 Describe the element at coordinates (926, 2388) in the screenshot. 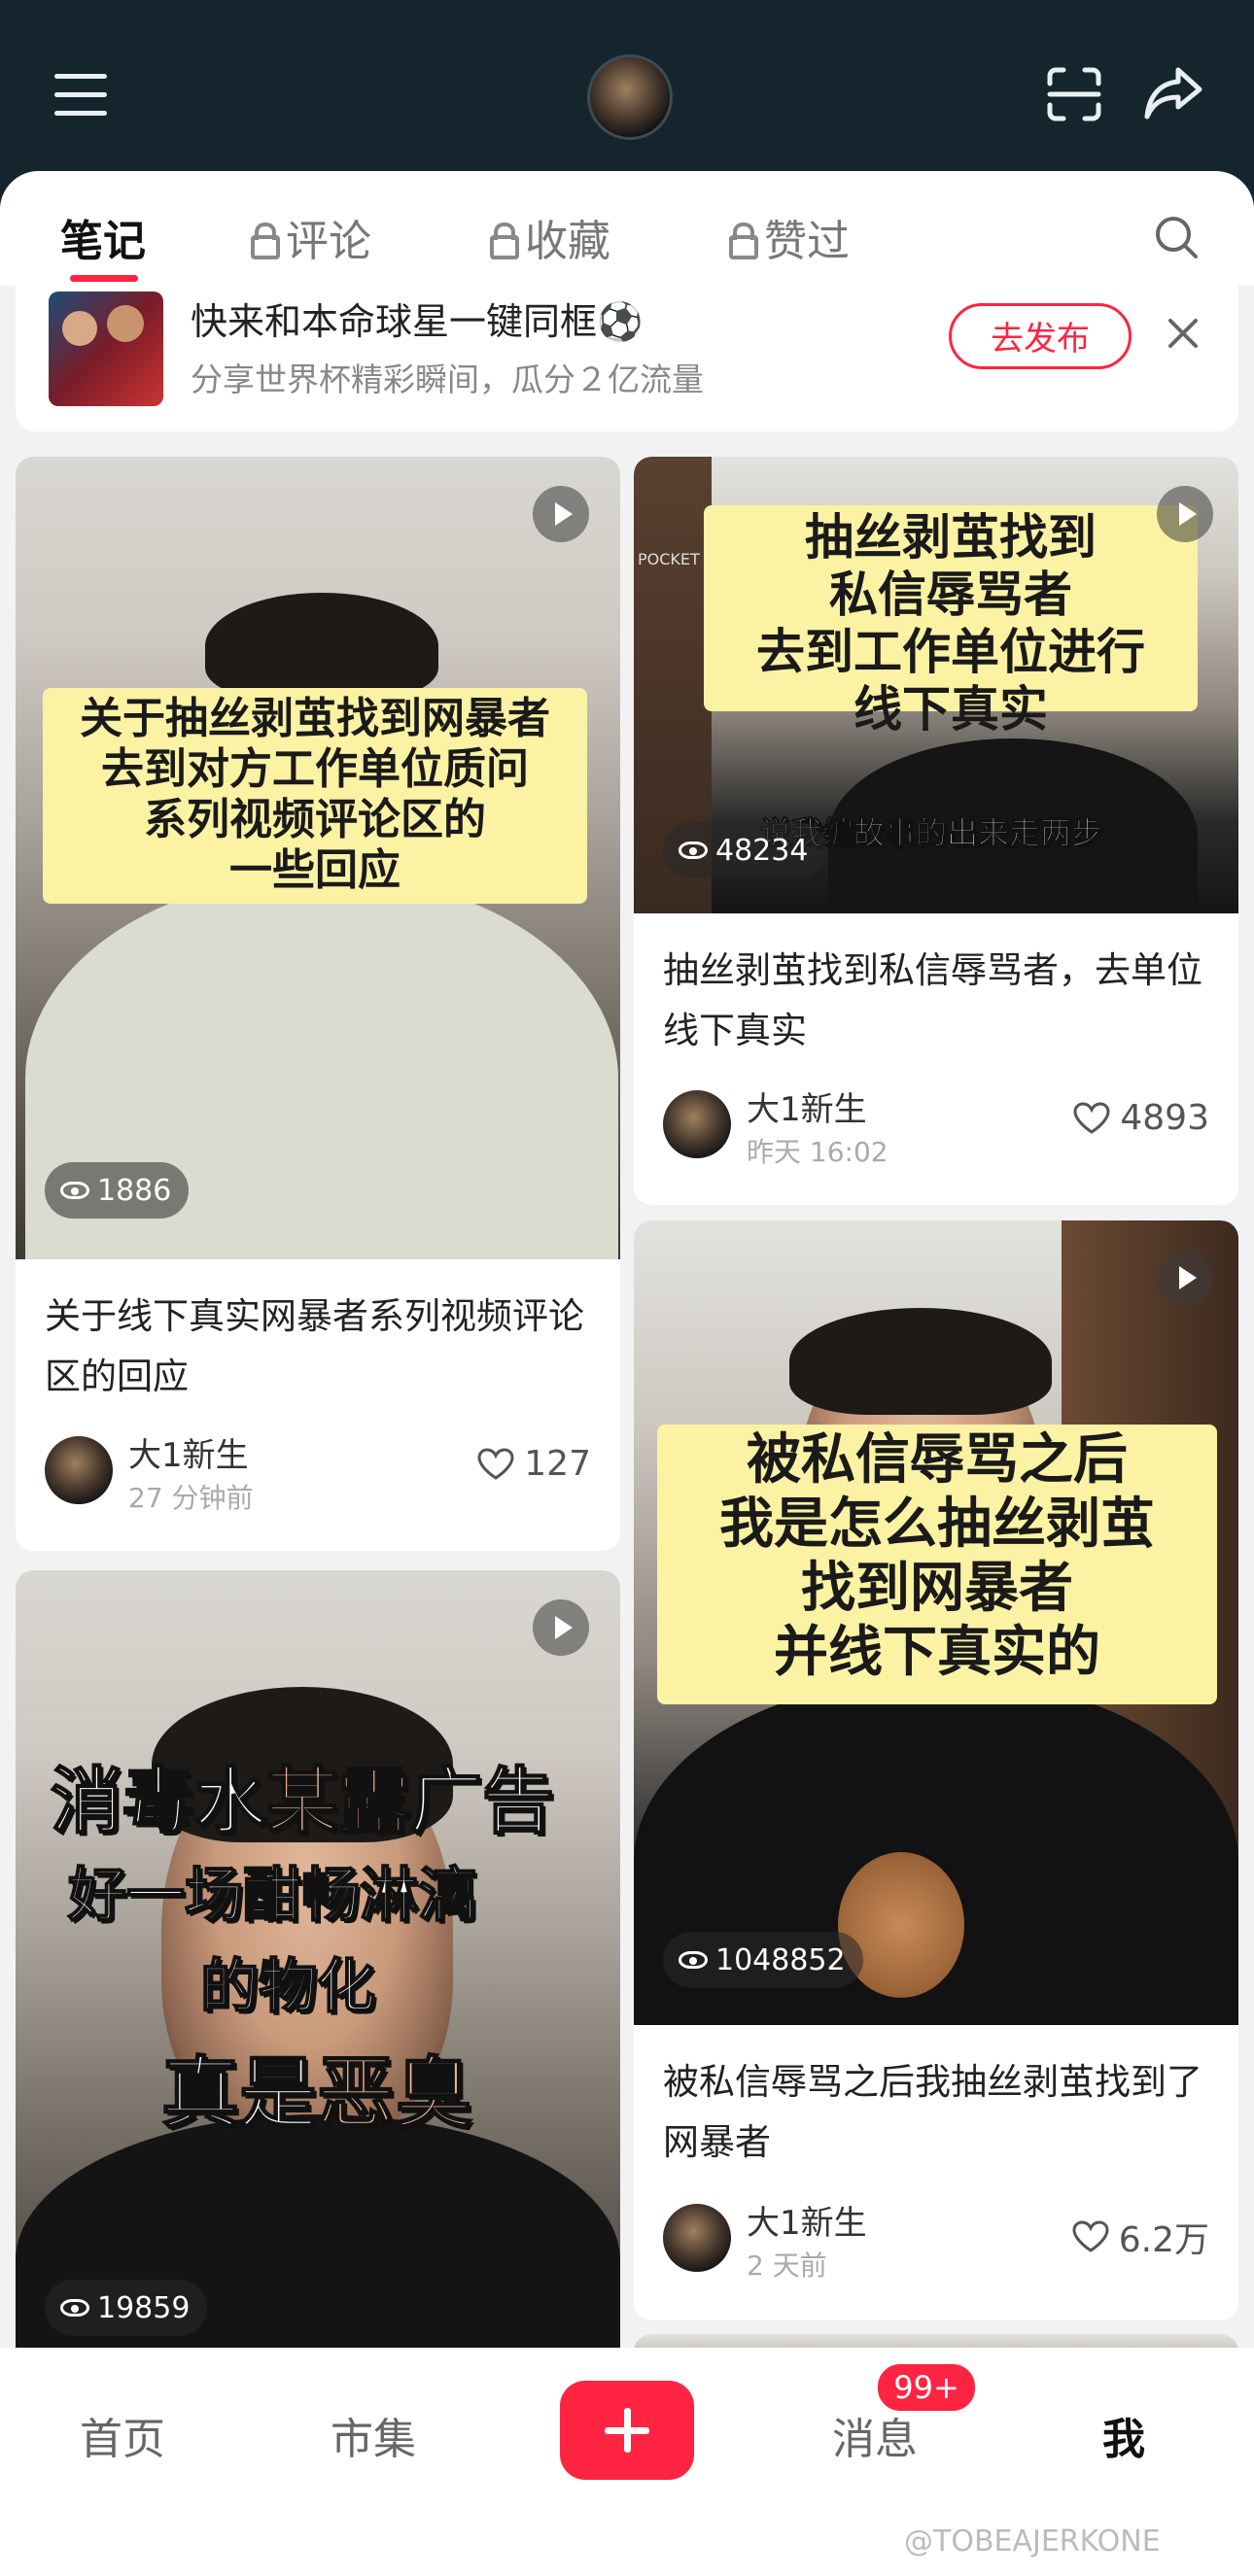

I see `message-badge: 99+` at that location.